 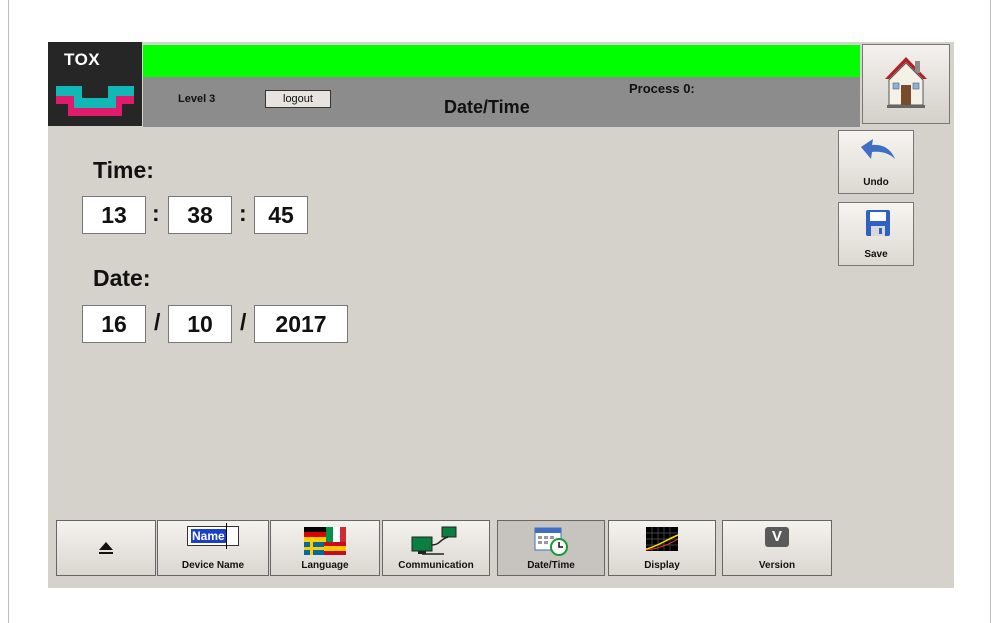 What do you see at coordinates (200, 324) in the screenshot?
I see `month-field: 10` at bounding box center [200, 324].